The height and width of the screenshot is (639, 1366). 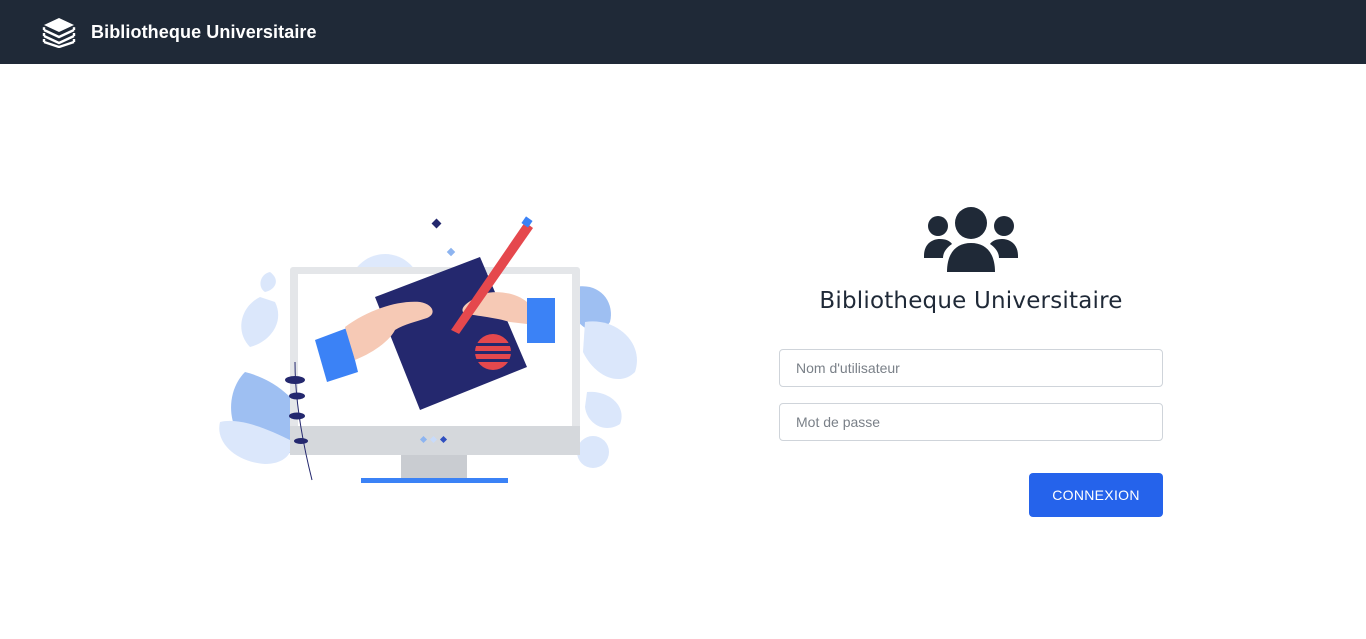 I want to click on login-title: Bibliotheque Universitaire, so click(x=971, y=301).